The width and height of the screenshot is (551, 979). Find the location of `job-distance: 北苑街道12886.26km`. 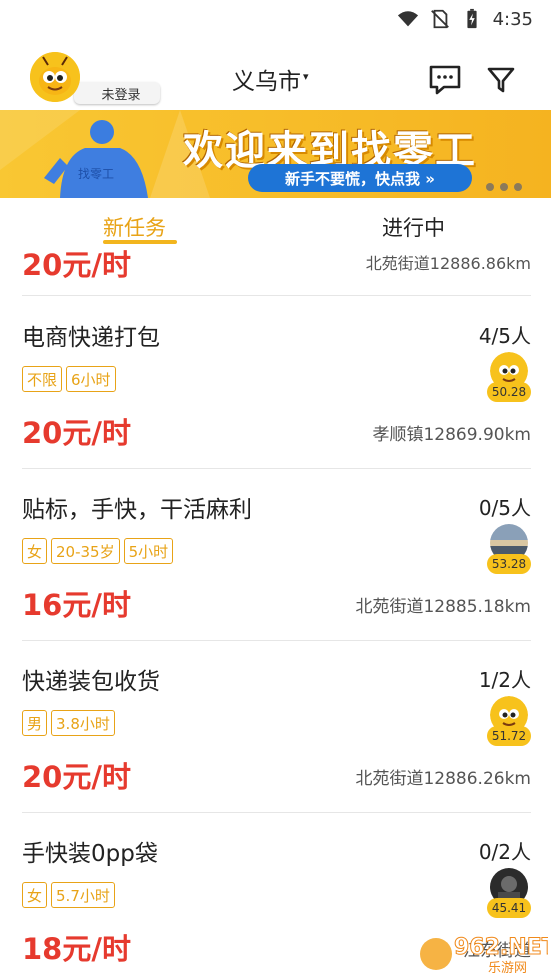

job-distance: 北苑街道12886.26km is located at coordinates (443, 779).